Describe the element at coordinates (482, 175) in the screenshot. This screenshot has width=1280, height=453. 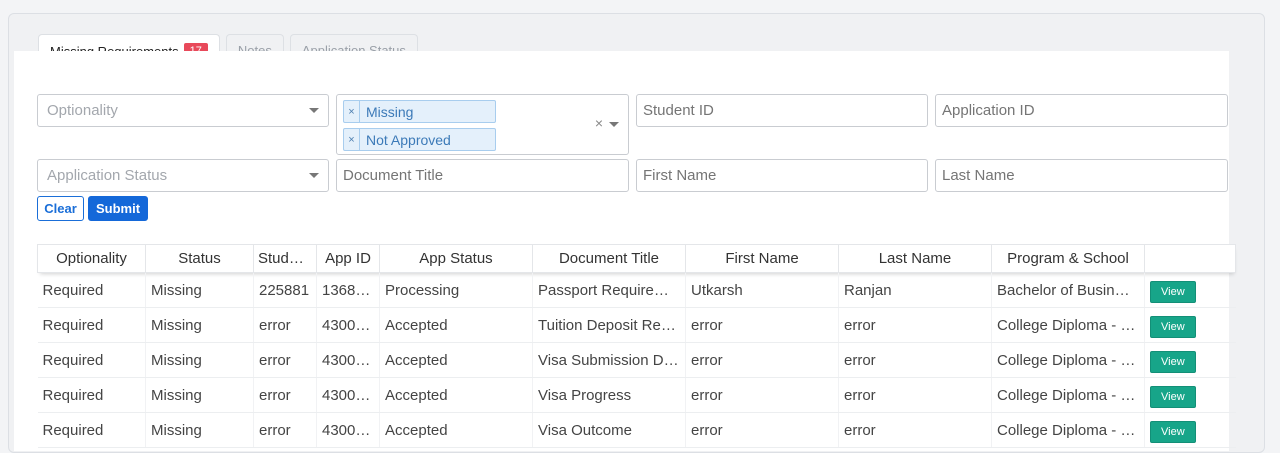
I see `document-title-field` at that location.